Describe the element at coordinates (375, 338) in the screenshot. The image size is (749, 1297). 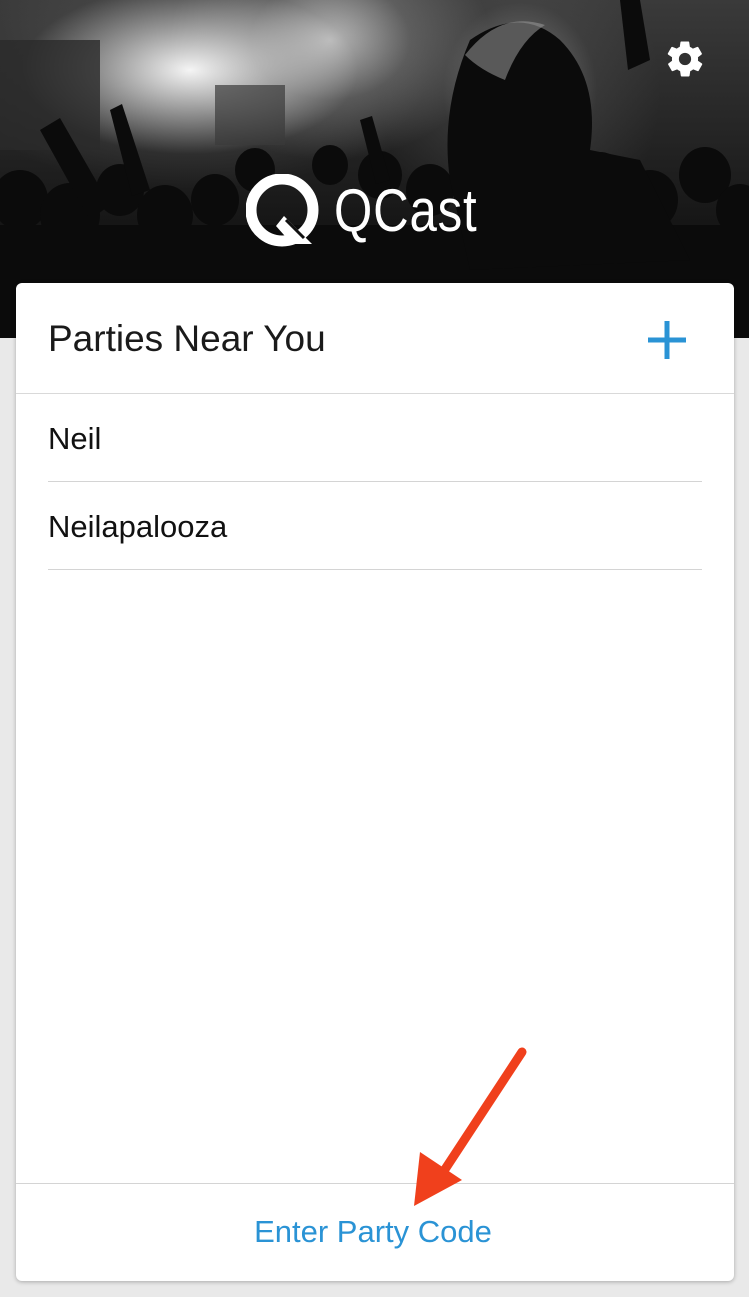
I see `card-header: Parties Near You` at that location.